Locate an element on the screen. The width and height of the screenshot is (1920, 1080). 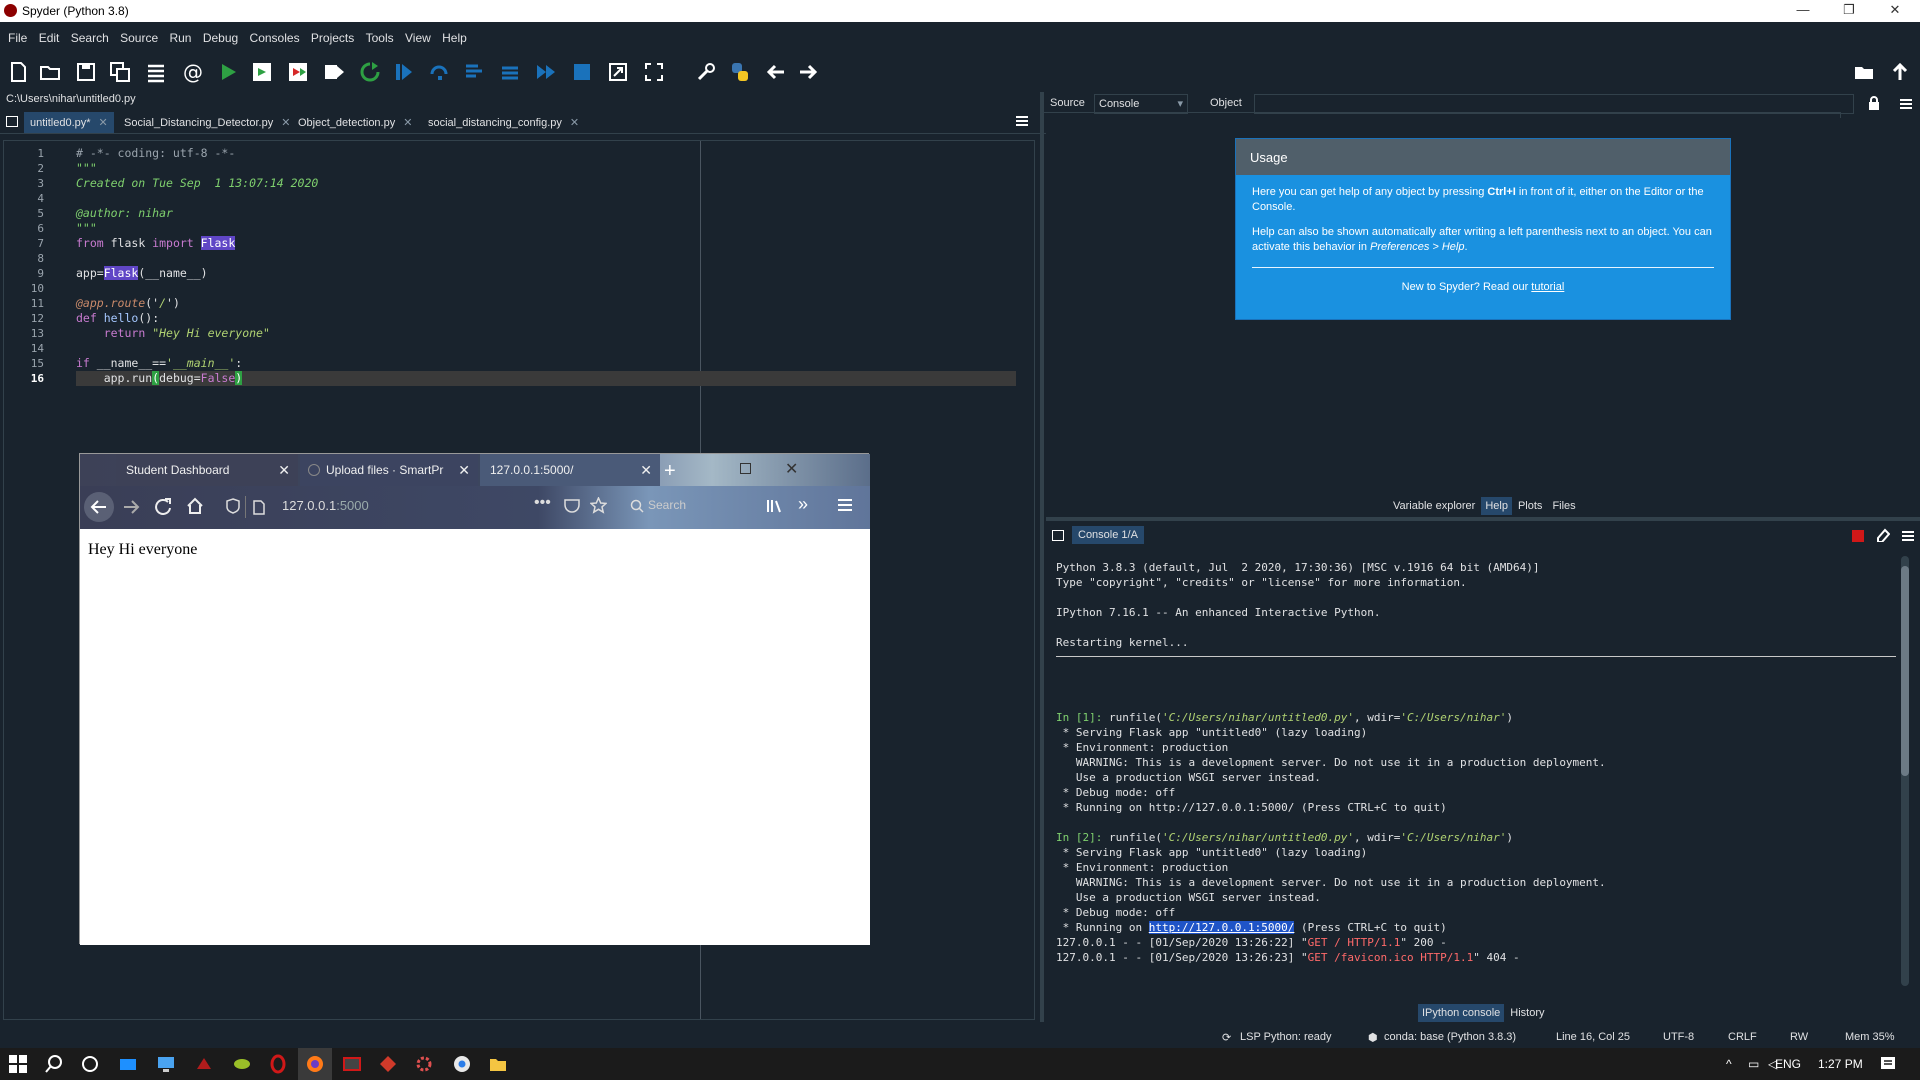
tray-chevron-icon: ^ is located at coordinates (1729, 1064).